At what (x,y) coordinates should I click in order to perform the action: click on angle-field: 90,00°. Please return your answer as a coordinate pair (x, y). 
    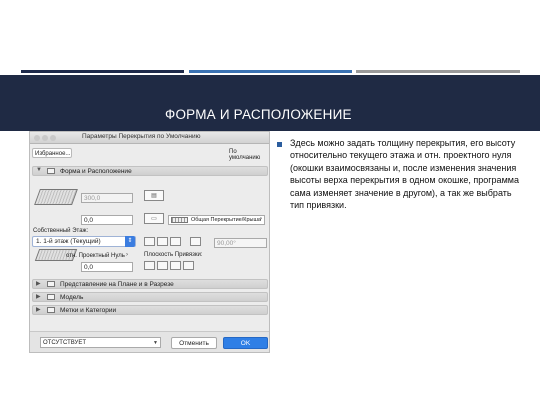
    Looking at the image, I should click on (240, 243).